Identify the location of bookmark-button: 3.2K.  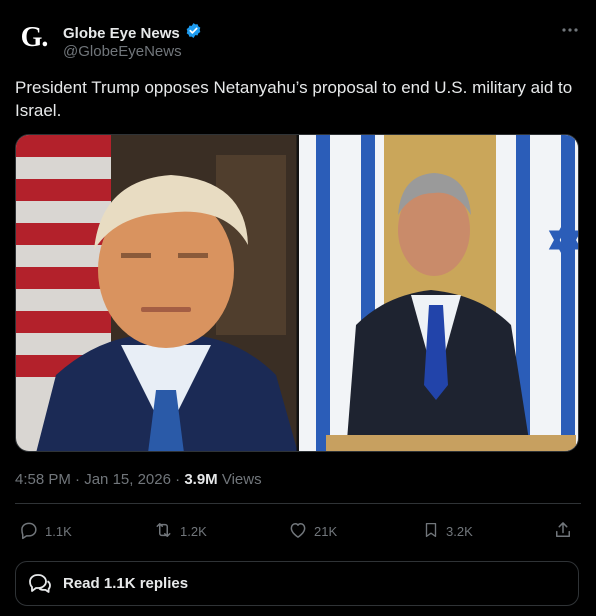
(447, 531).